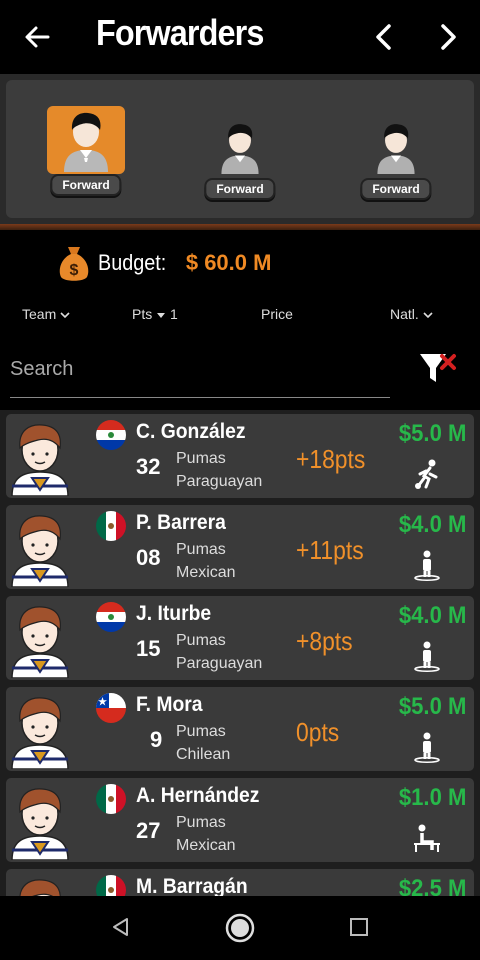  I want to click on clear-filter-icon, so click(439, 369).